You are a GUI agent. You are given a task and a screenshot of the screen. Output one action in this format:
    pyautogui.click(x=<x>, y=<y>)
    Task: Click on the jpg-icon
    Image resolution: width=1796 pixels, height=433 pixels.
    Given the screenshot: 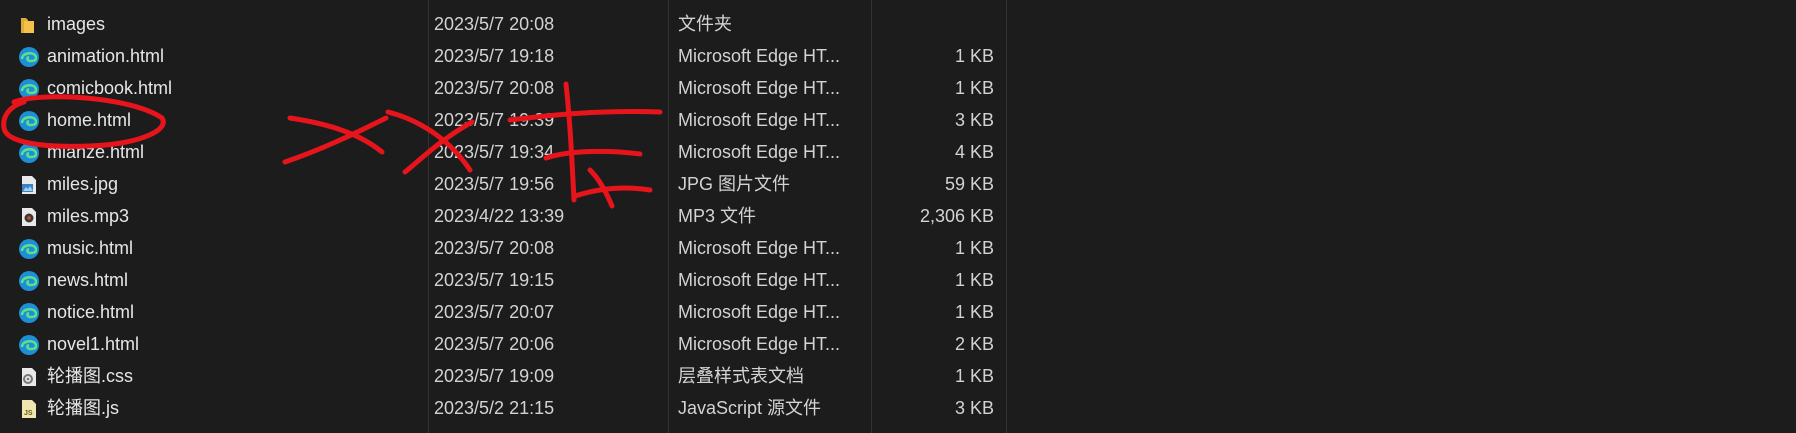 What is the action you would take?
    pyautogui.click(x=29, y=185)
    